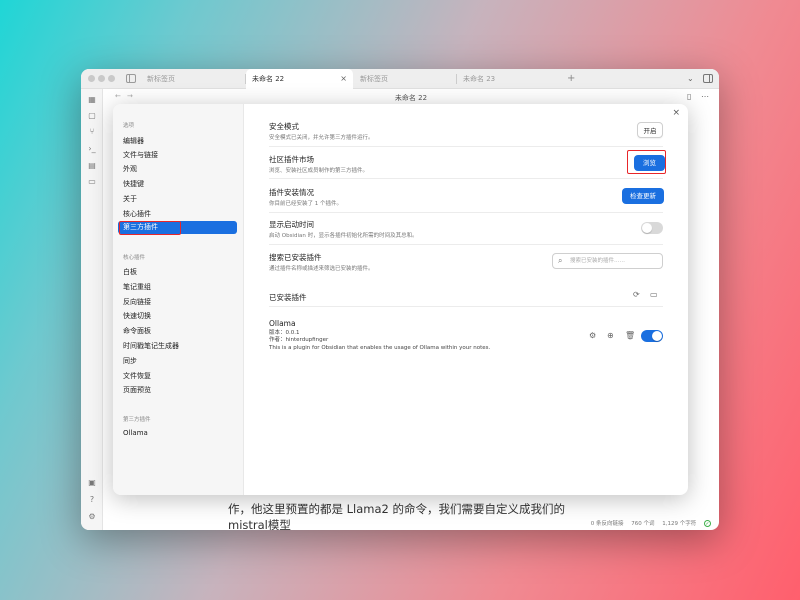 Image resolution: width=800 pixels, height=600 pixels. I want to click on close-icon: ×, so click(343, 79).